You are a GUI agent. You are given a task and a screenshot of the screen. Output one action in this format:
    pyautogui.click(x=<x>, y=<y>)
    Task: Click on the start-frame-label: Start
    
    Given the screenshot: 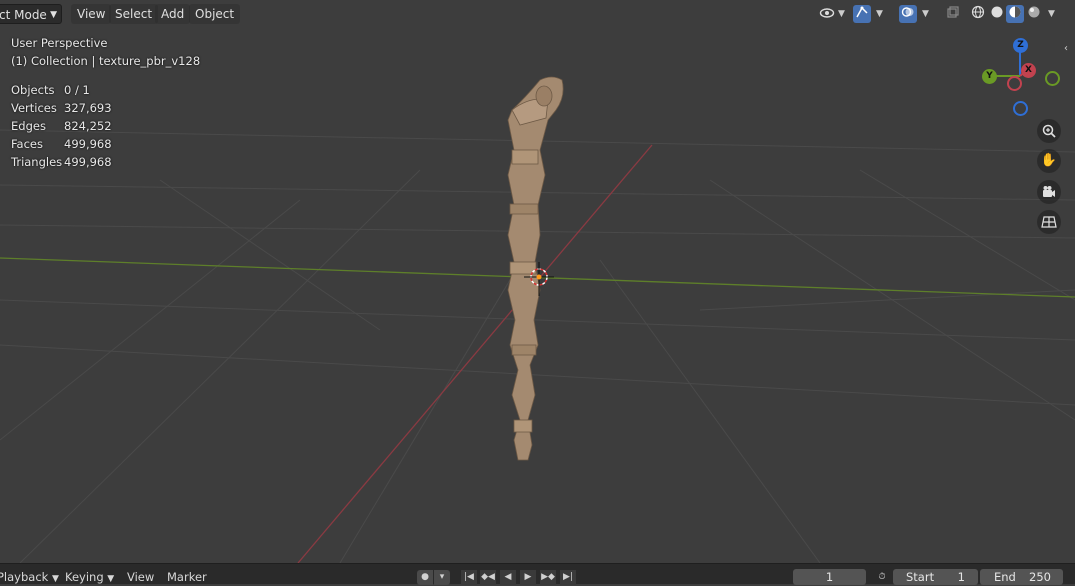 What is the action you would take?
    pyautogui.click(x=920, y=577)
    